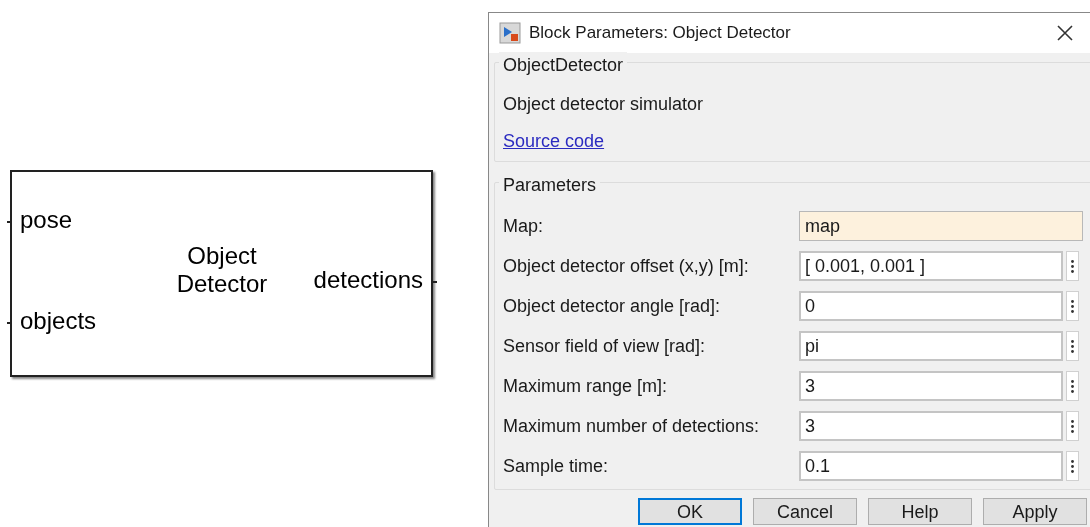 This screenshot has width=1090, height=527. Describe the element at coordinates (941, 226) in the screenshot. I see `input-field: map` at that location.